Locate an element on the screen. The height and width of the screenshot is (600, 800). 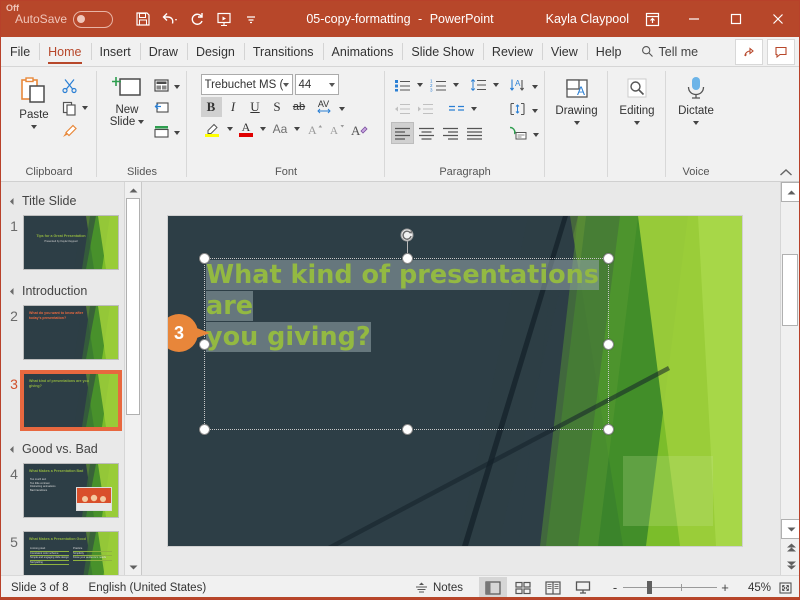
dictate-button: Dictate is located at coordinates (696, 100).